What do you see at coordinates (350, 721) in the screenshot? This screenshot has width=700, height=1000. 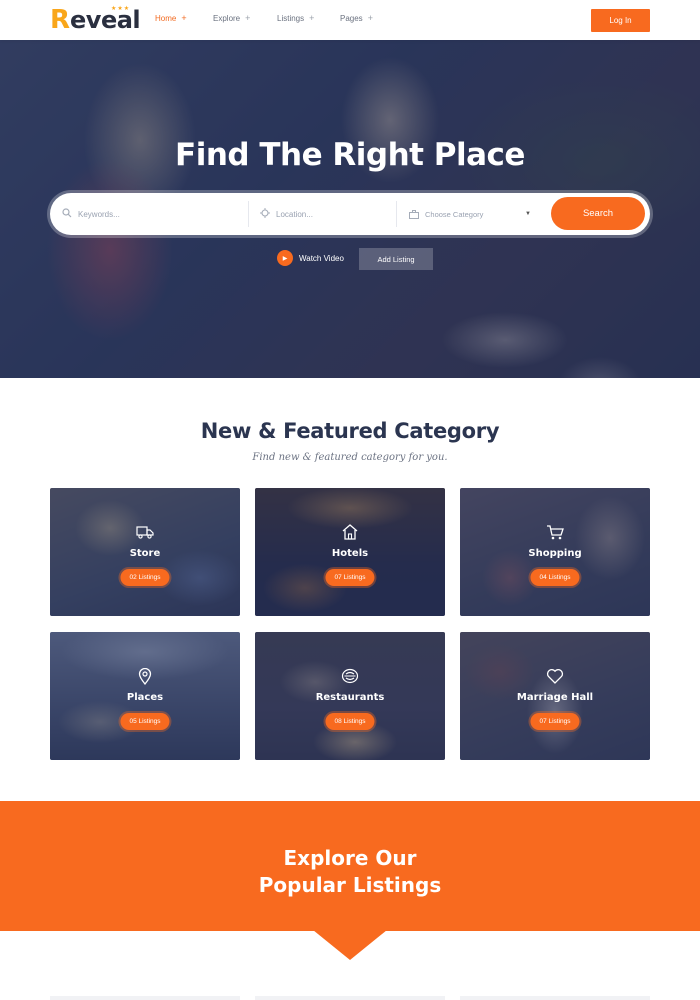 I see `listings-badge: 08 Listings` at bounding box center [350, 721].